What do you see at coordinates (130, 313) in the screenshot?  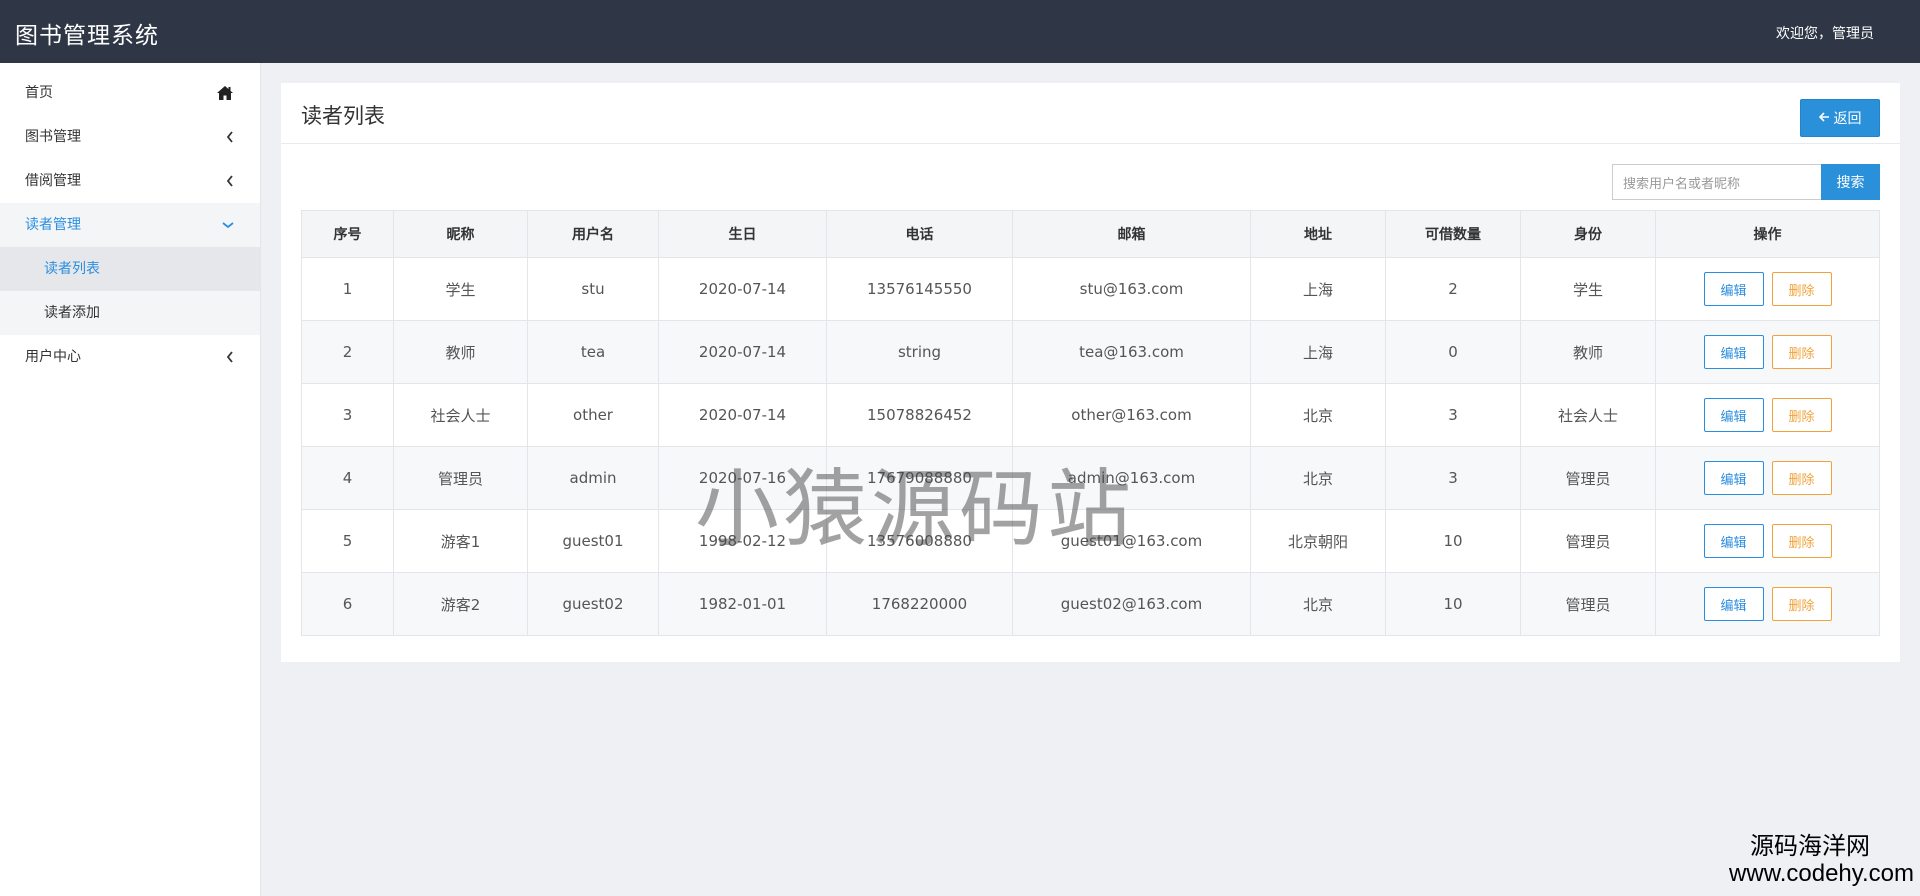 I see `sidebar-subitem-reader-add: 读者添加` at bounding box center [130, 313].